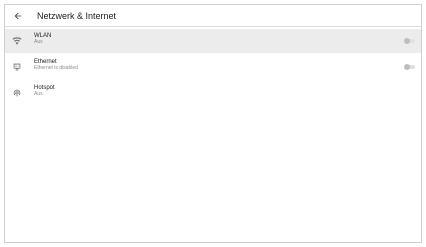 This screenshot has width=426, height=247. I want to click on ethernet-toggle-thumb, so click(407, 67).